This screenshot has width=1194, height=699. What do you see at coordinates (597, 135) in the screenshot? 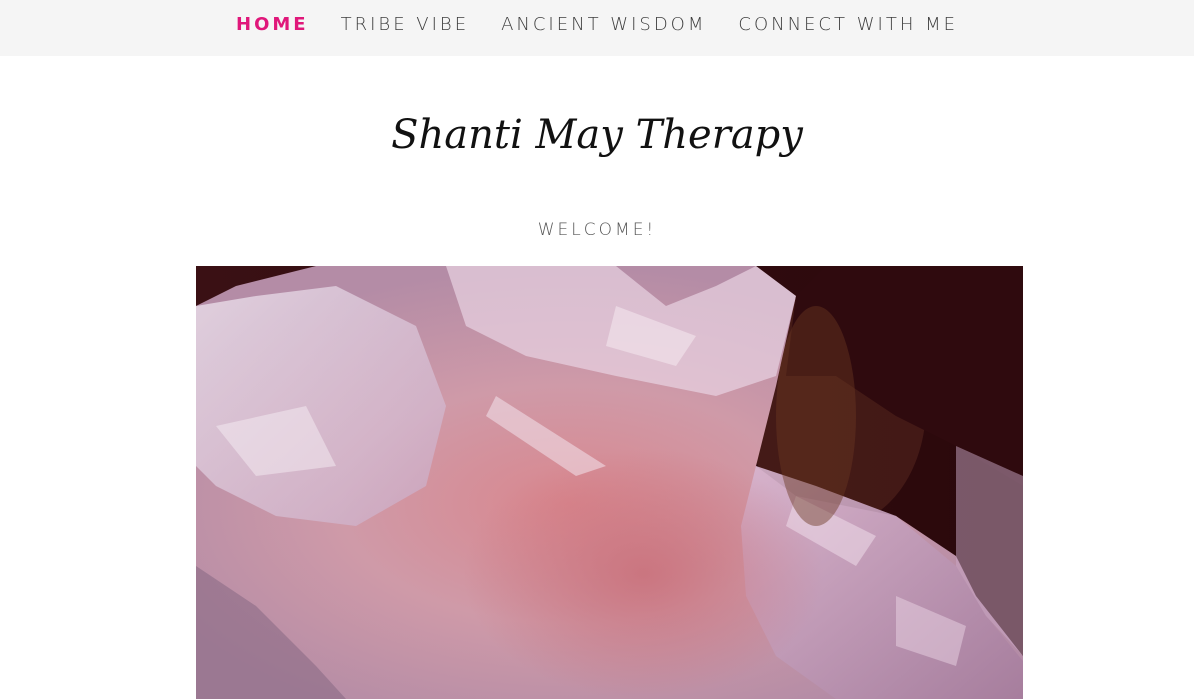
I see `site-logo-title: Shanti May Therapy` at bounding box center [597, 135].